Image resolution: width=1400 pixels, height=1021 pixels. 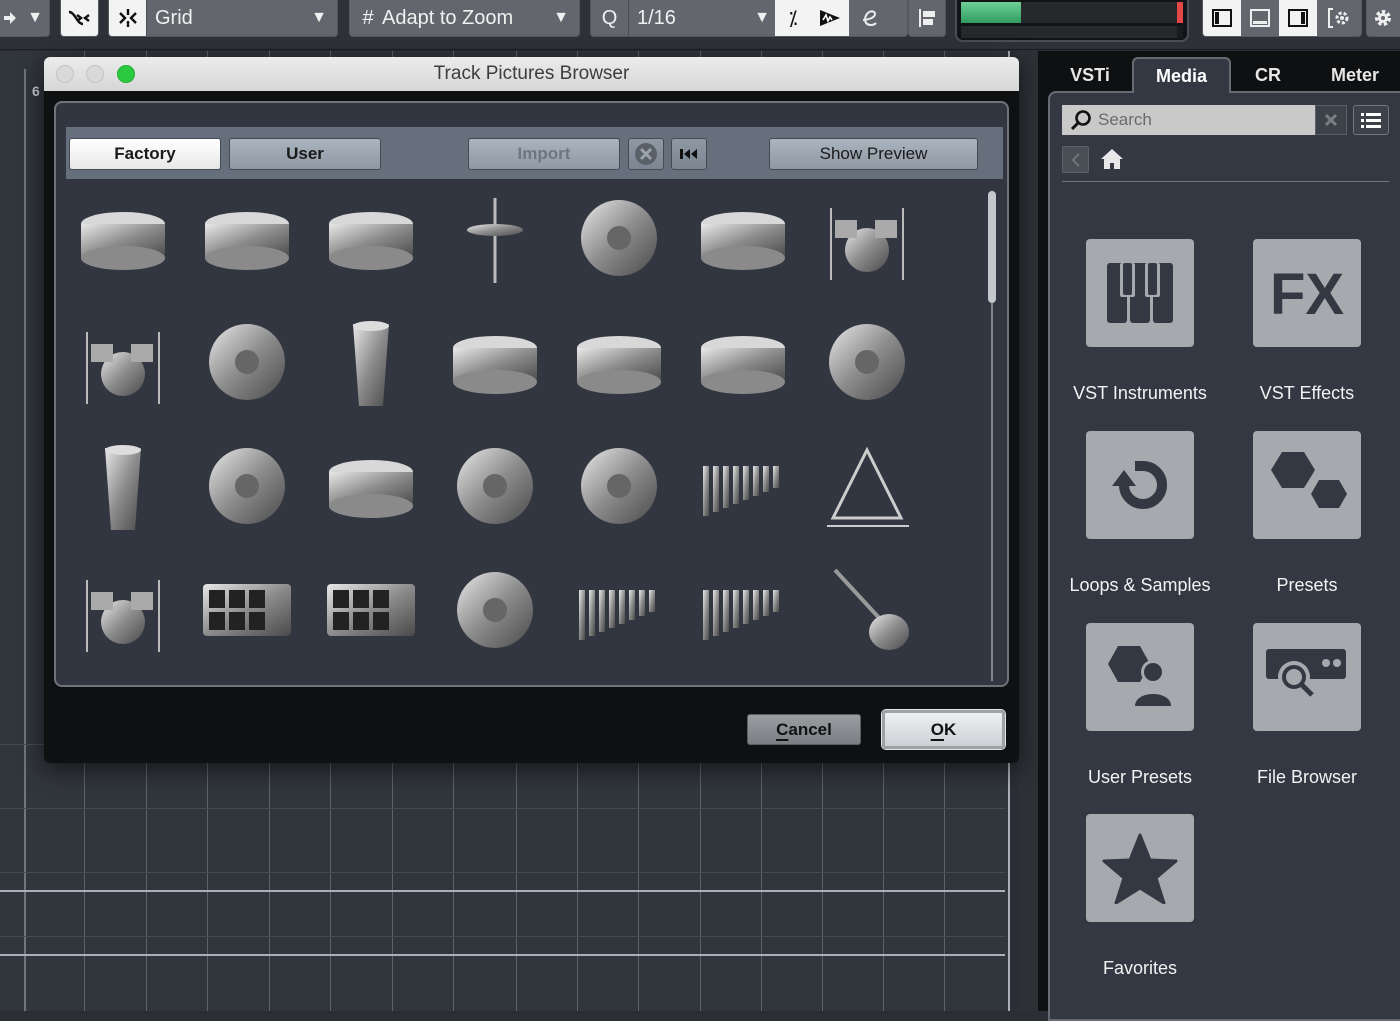 What do you see at coordinates (804, 729) in the screenshot?
I see `cancel-button: Cancel` at bounding box center [804, 729].